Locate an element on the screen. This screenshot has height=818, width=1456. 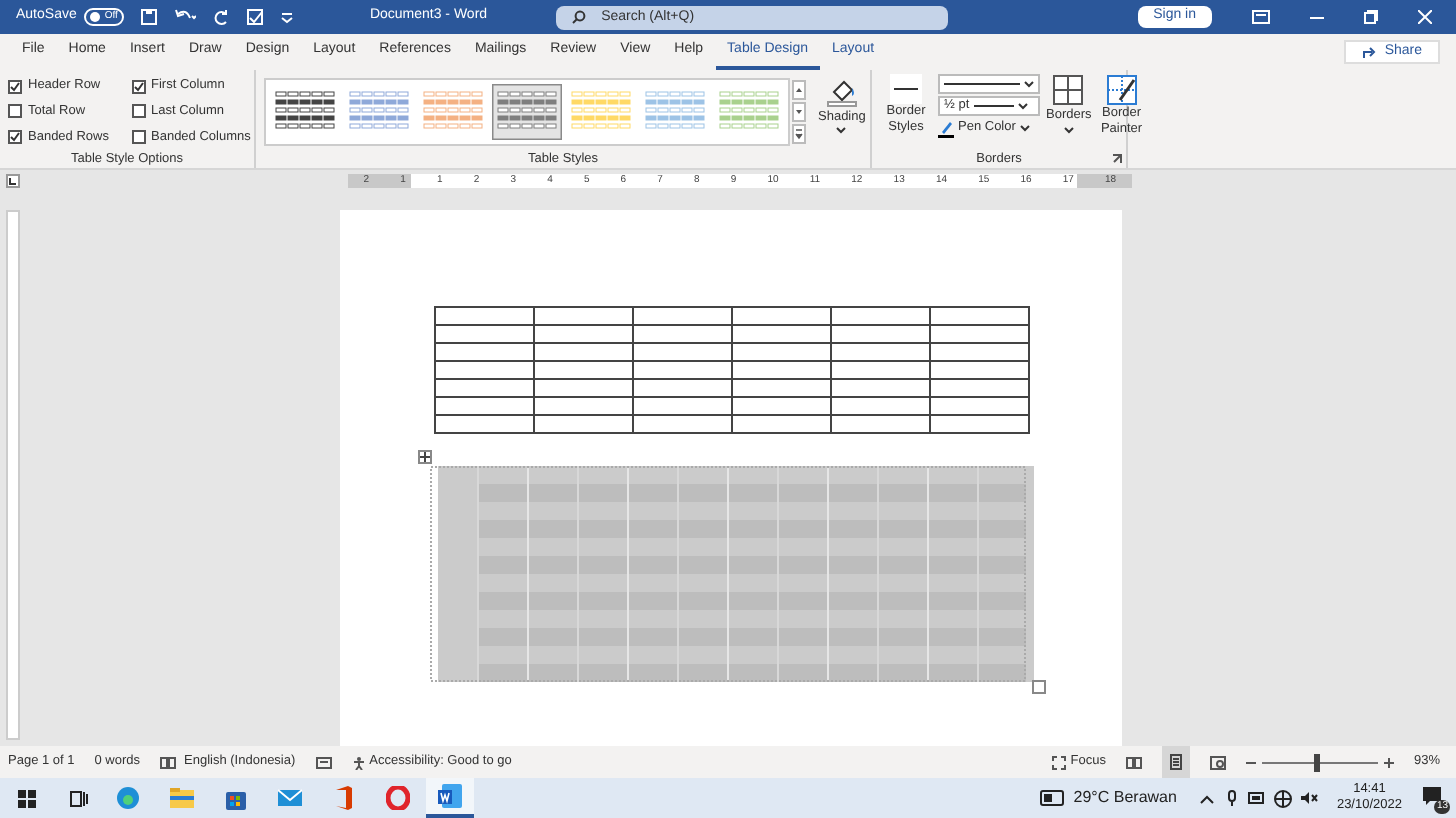
mail-icon is located at coordinates (290, 798).